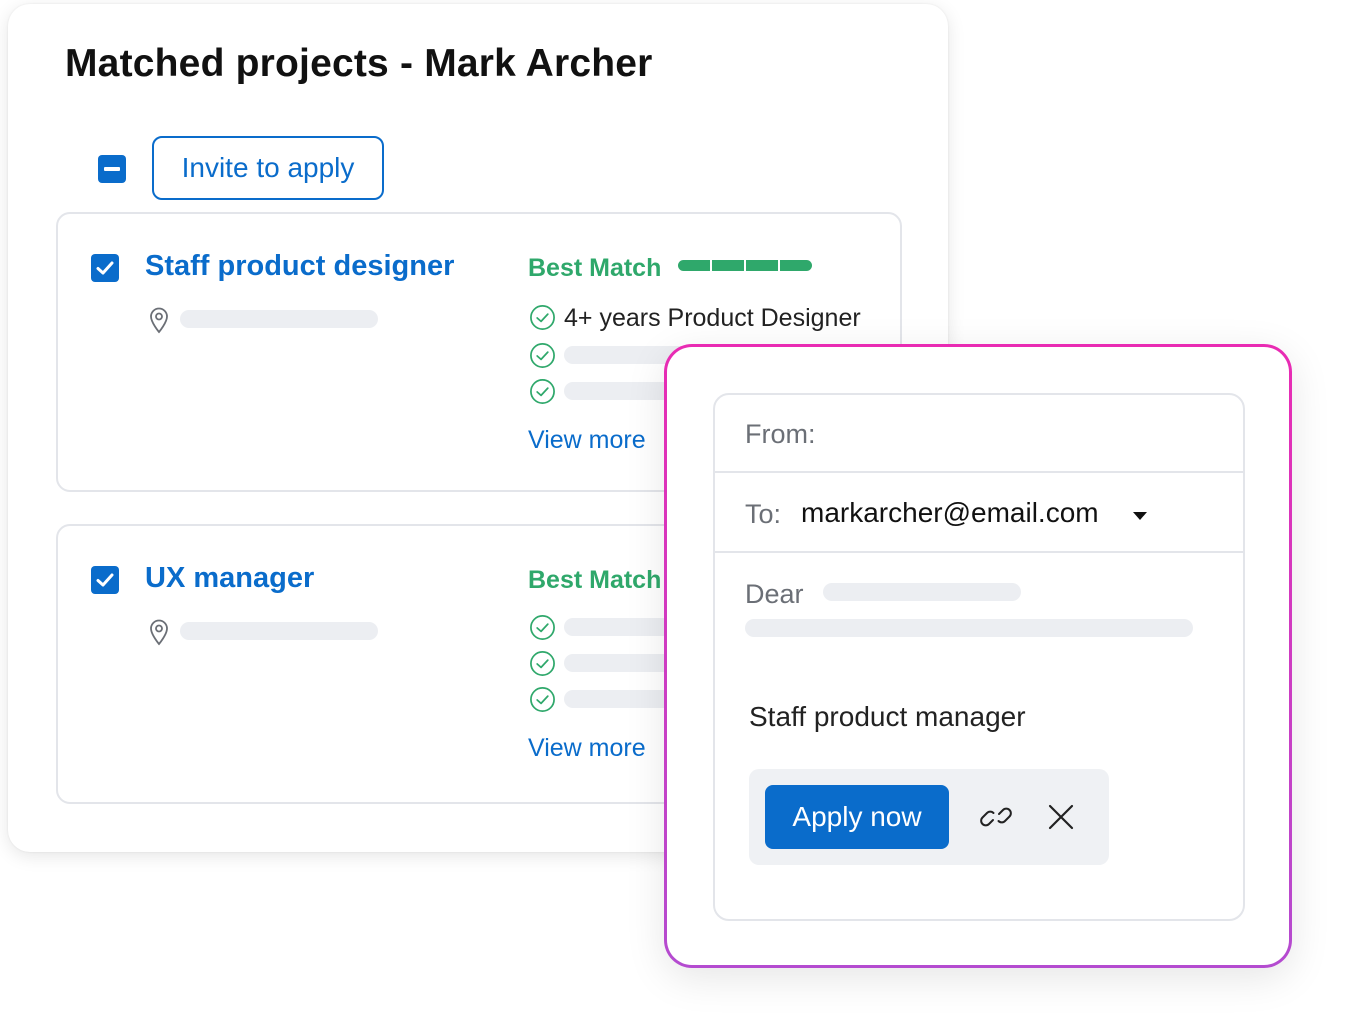 The height and width of the screenshot is (1036, 1364). What do you see at coordinates (887, 716) in the screenshot?
I see `role-title: Staff product manager` at bounding box center [887, 716].